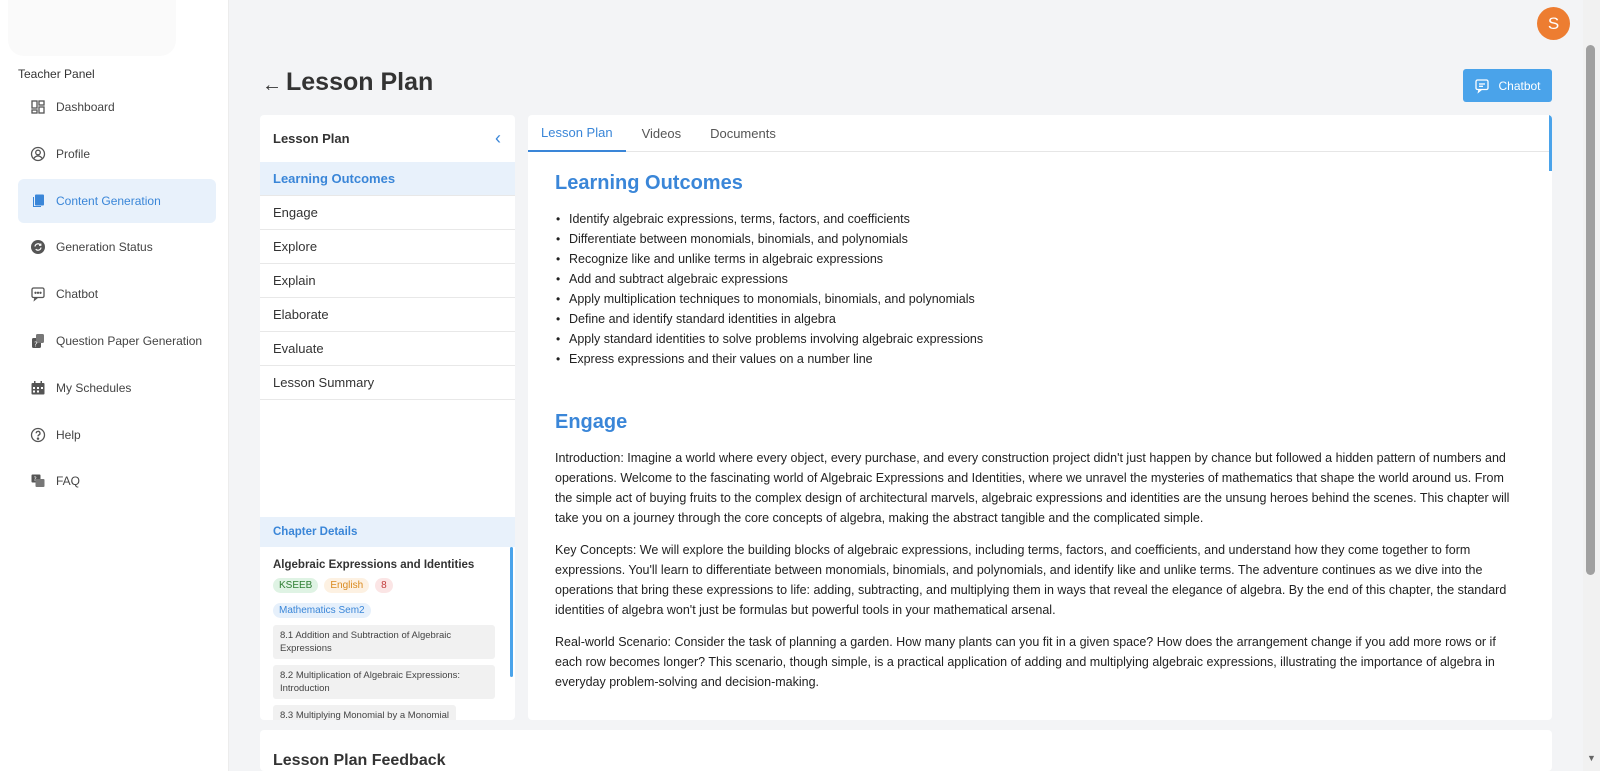 This screenshot has width=1600, height=771. What do you see at coordinates (56, 74) in the screenshot?
I see `panel-label: Teacher Panel` at bounding box center [56, 74].